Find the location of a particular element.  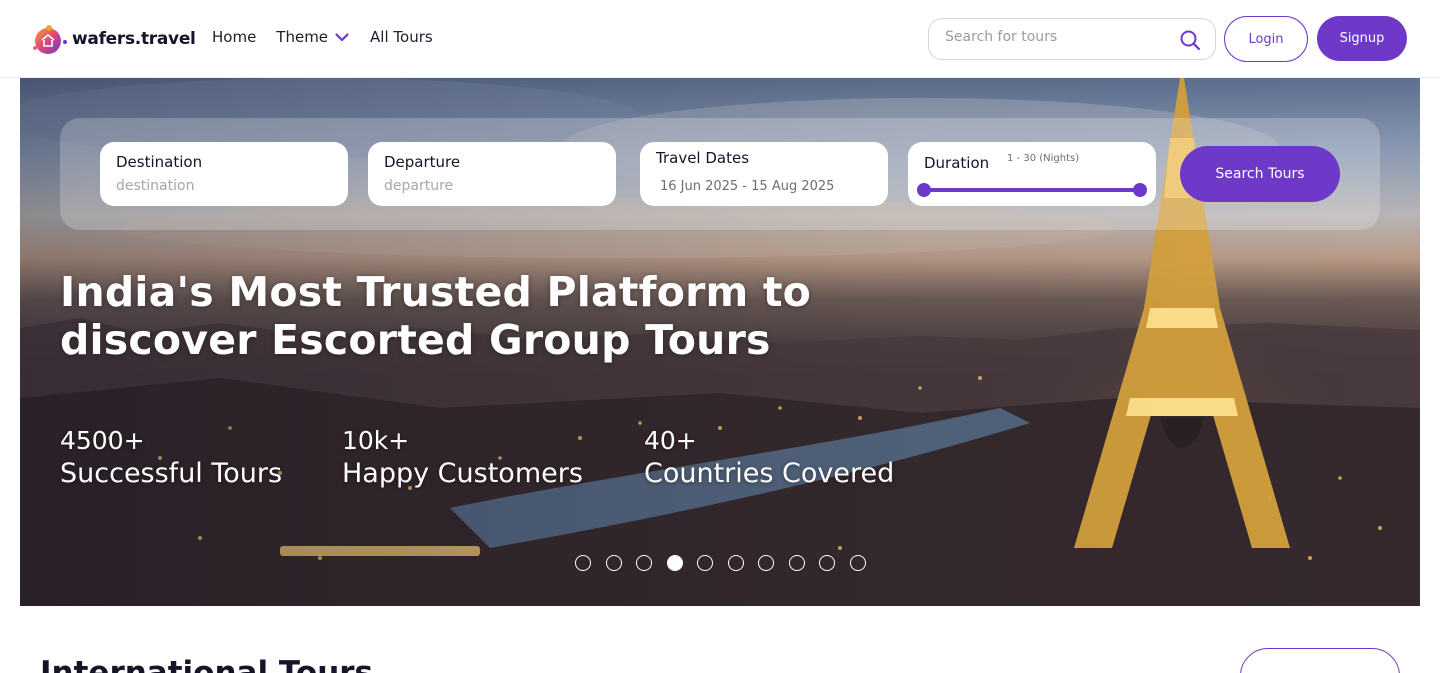

stat-happy-customers: 10k+ Happy Customers is located at coordinates (462, 459).